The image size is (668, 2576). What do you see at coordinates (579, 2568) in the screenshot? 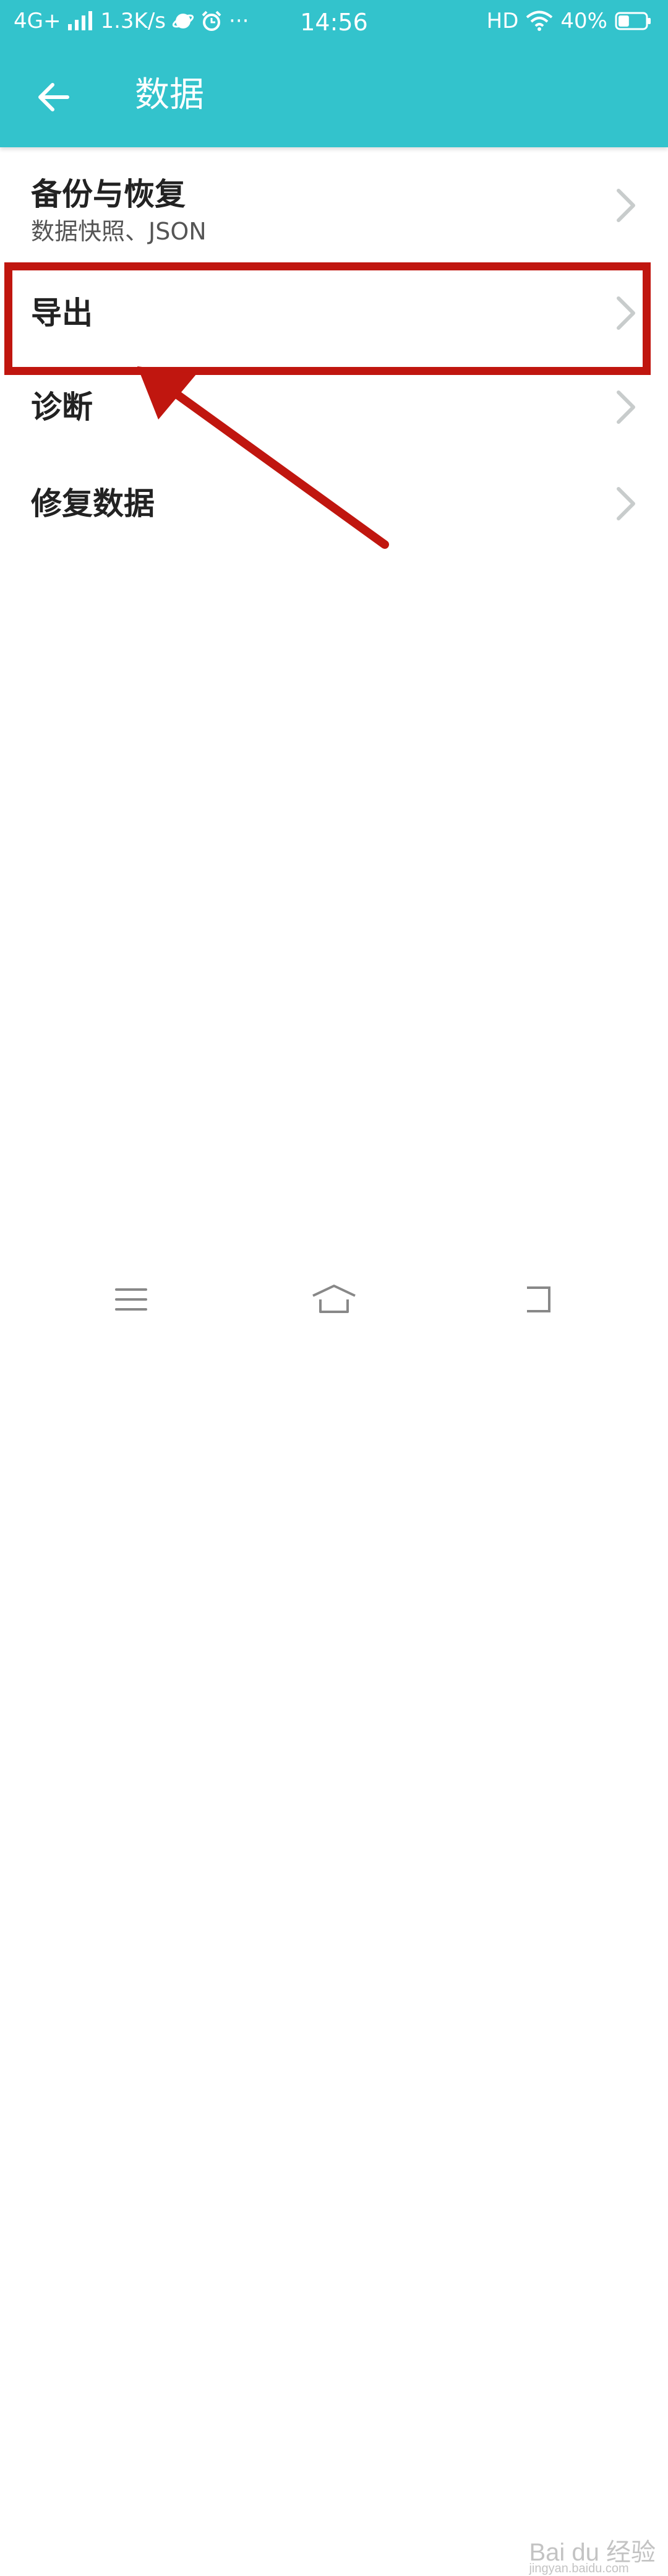
I see `watermark-sub: jingyan.baidu.com` at bounding box center [579, 2568].